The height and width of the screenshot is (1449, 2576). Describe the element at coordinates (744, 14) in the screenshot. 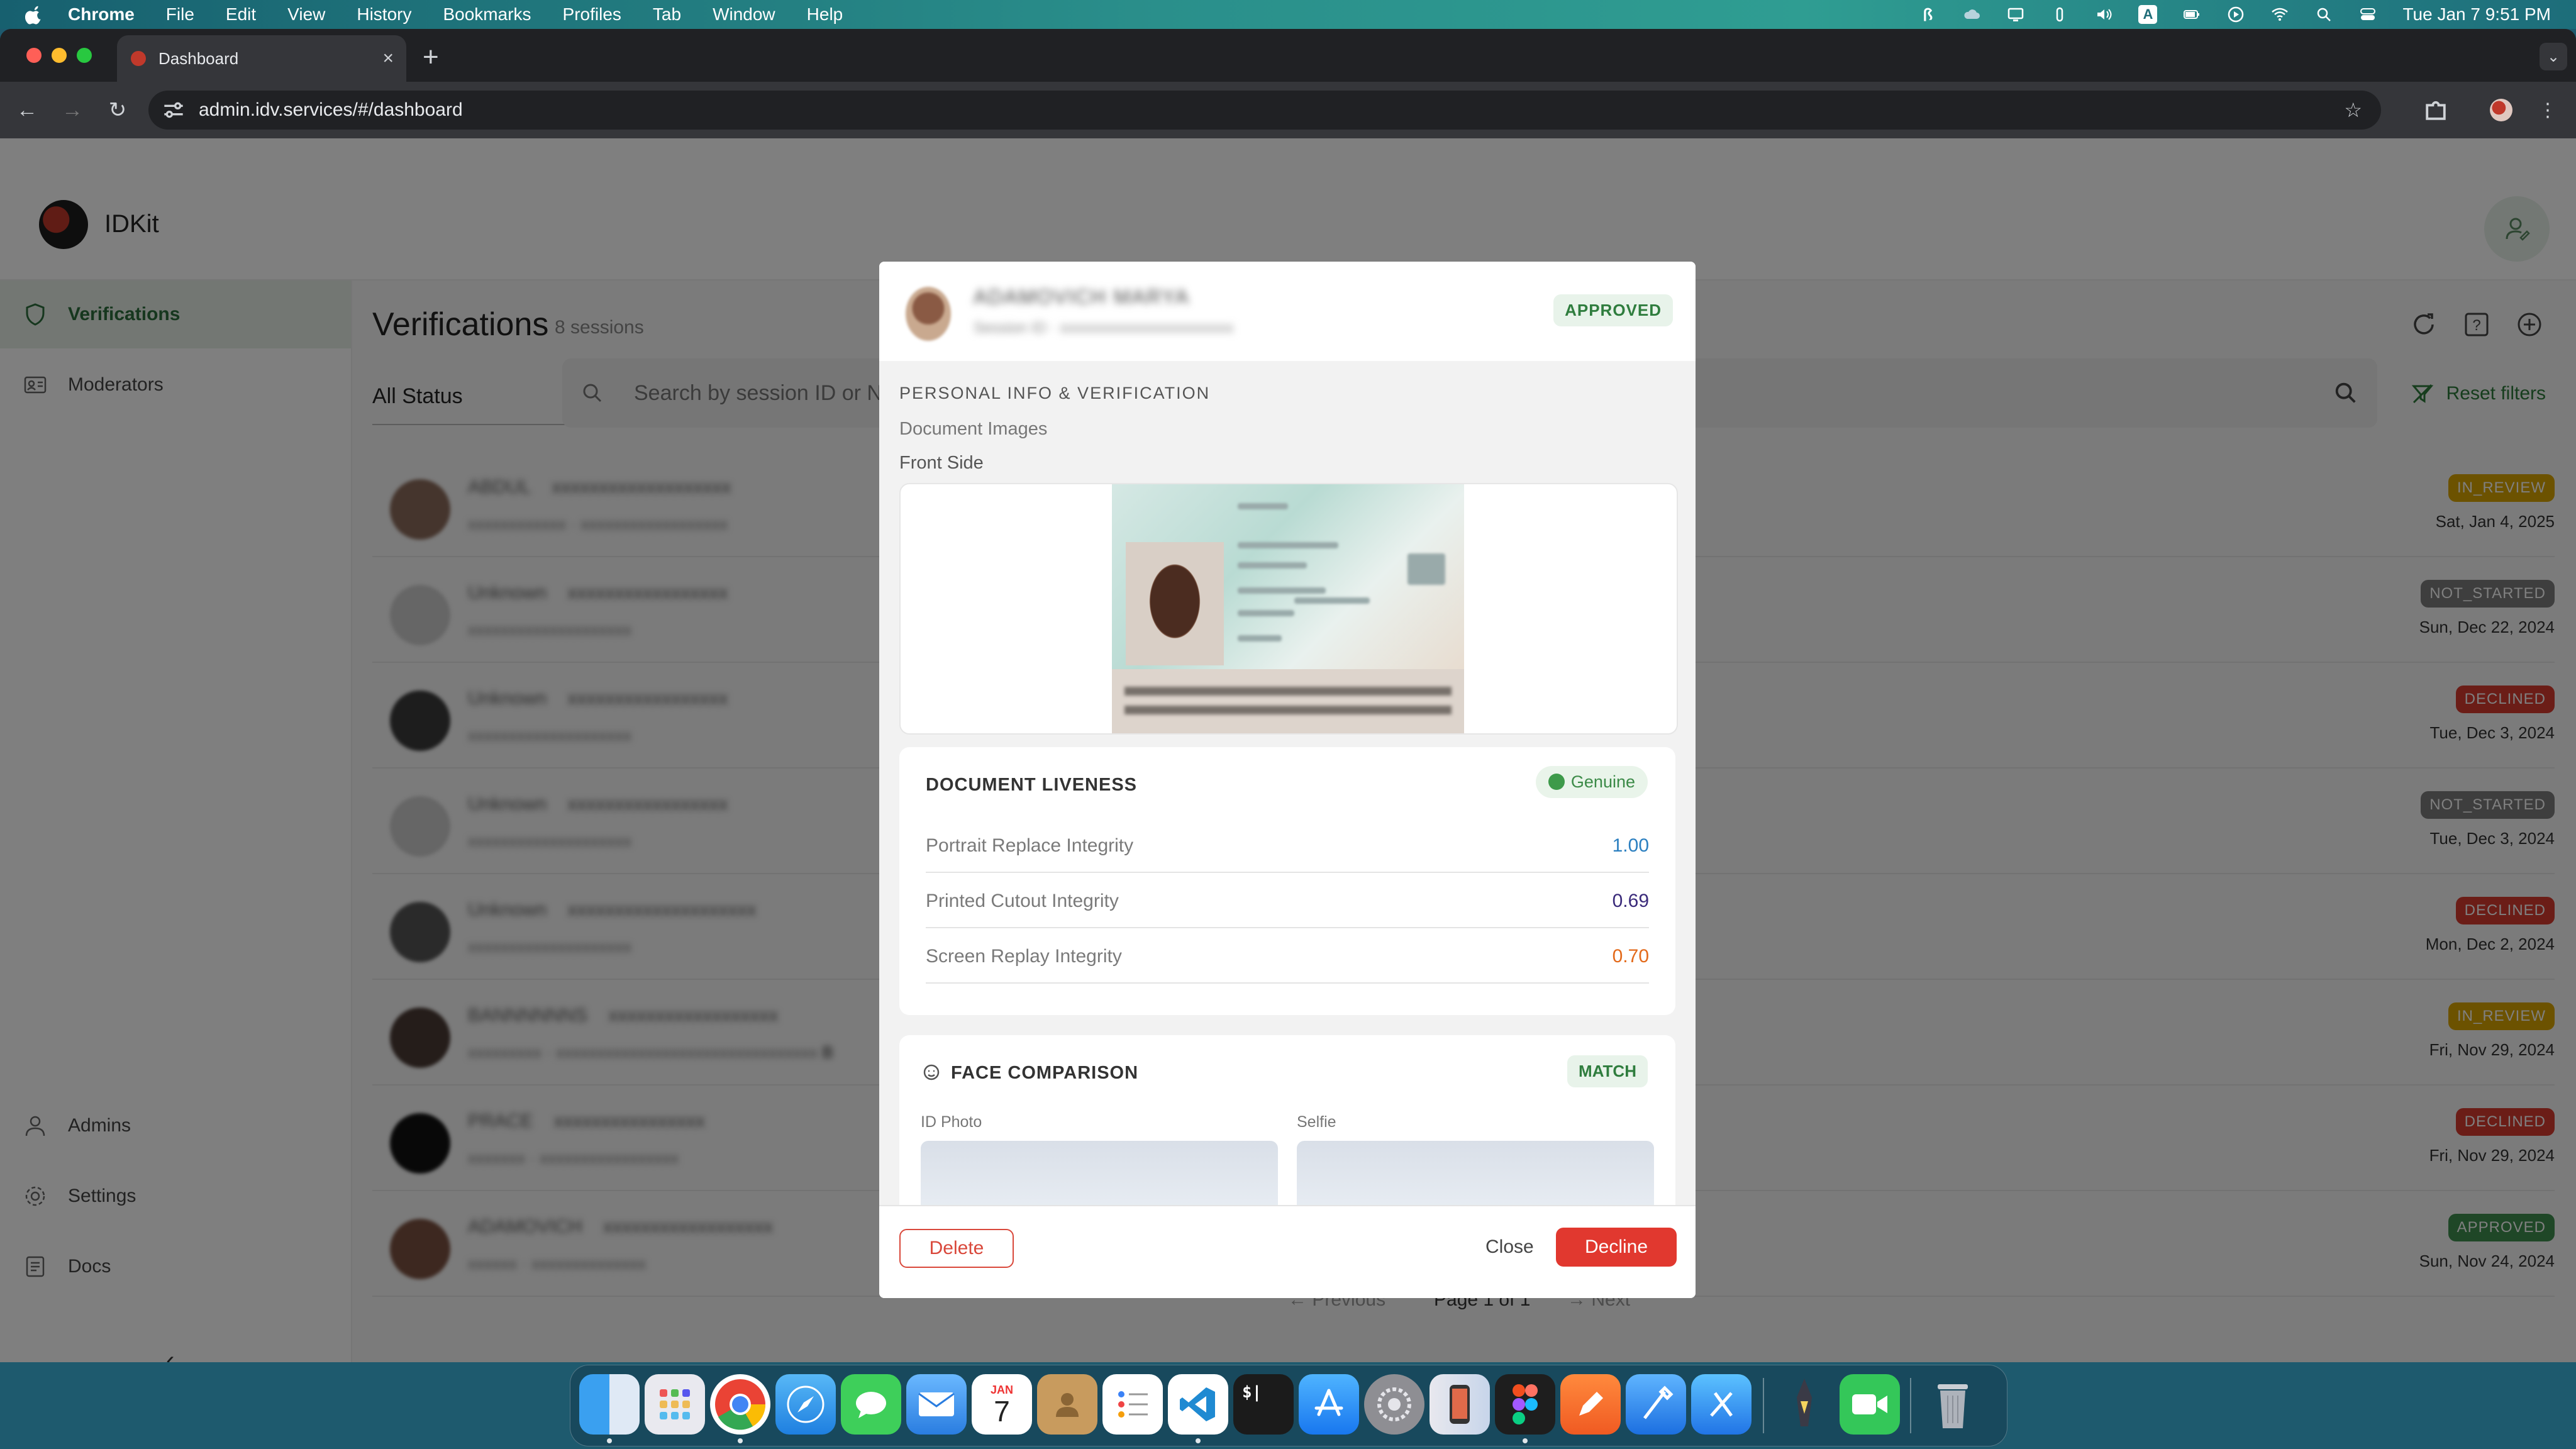

I see `menu-window: Window` at that location.